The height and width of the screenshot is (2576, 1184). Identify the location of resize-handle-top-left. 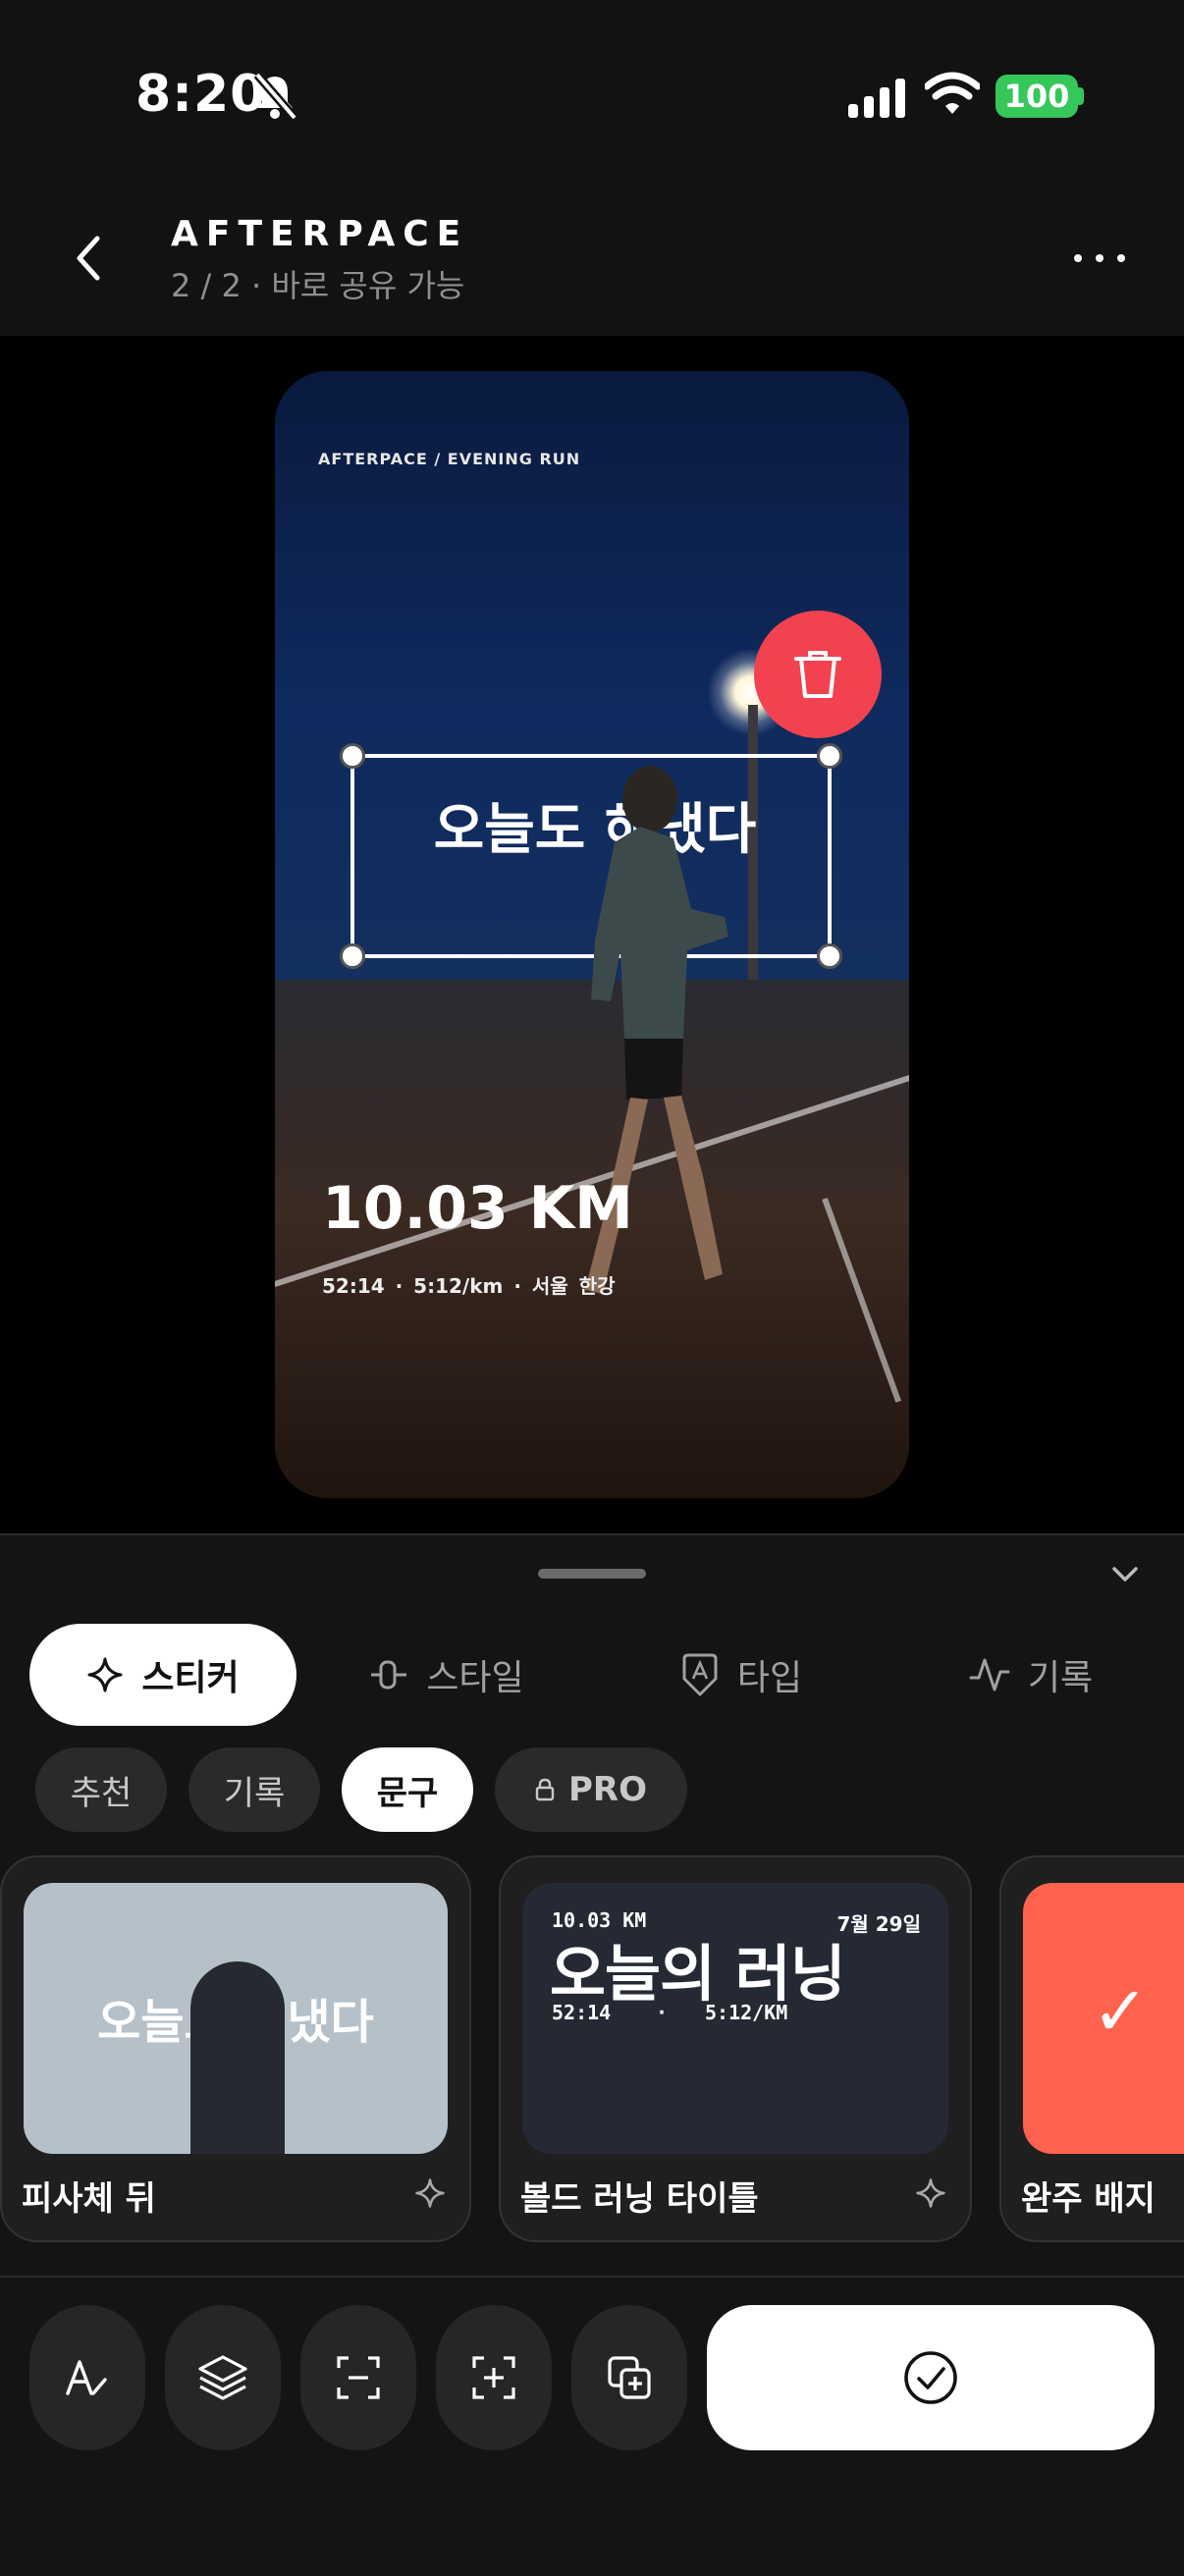
(352, 756).